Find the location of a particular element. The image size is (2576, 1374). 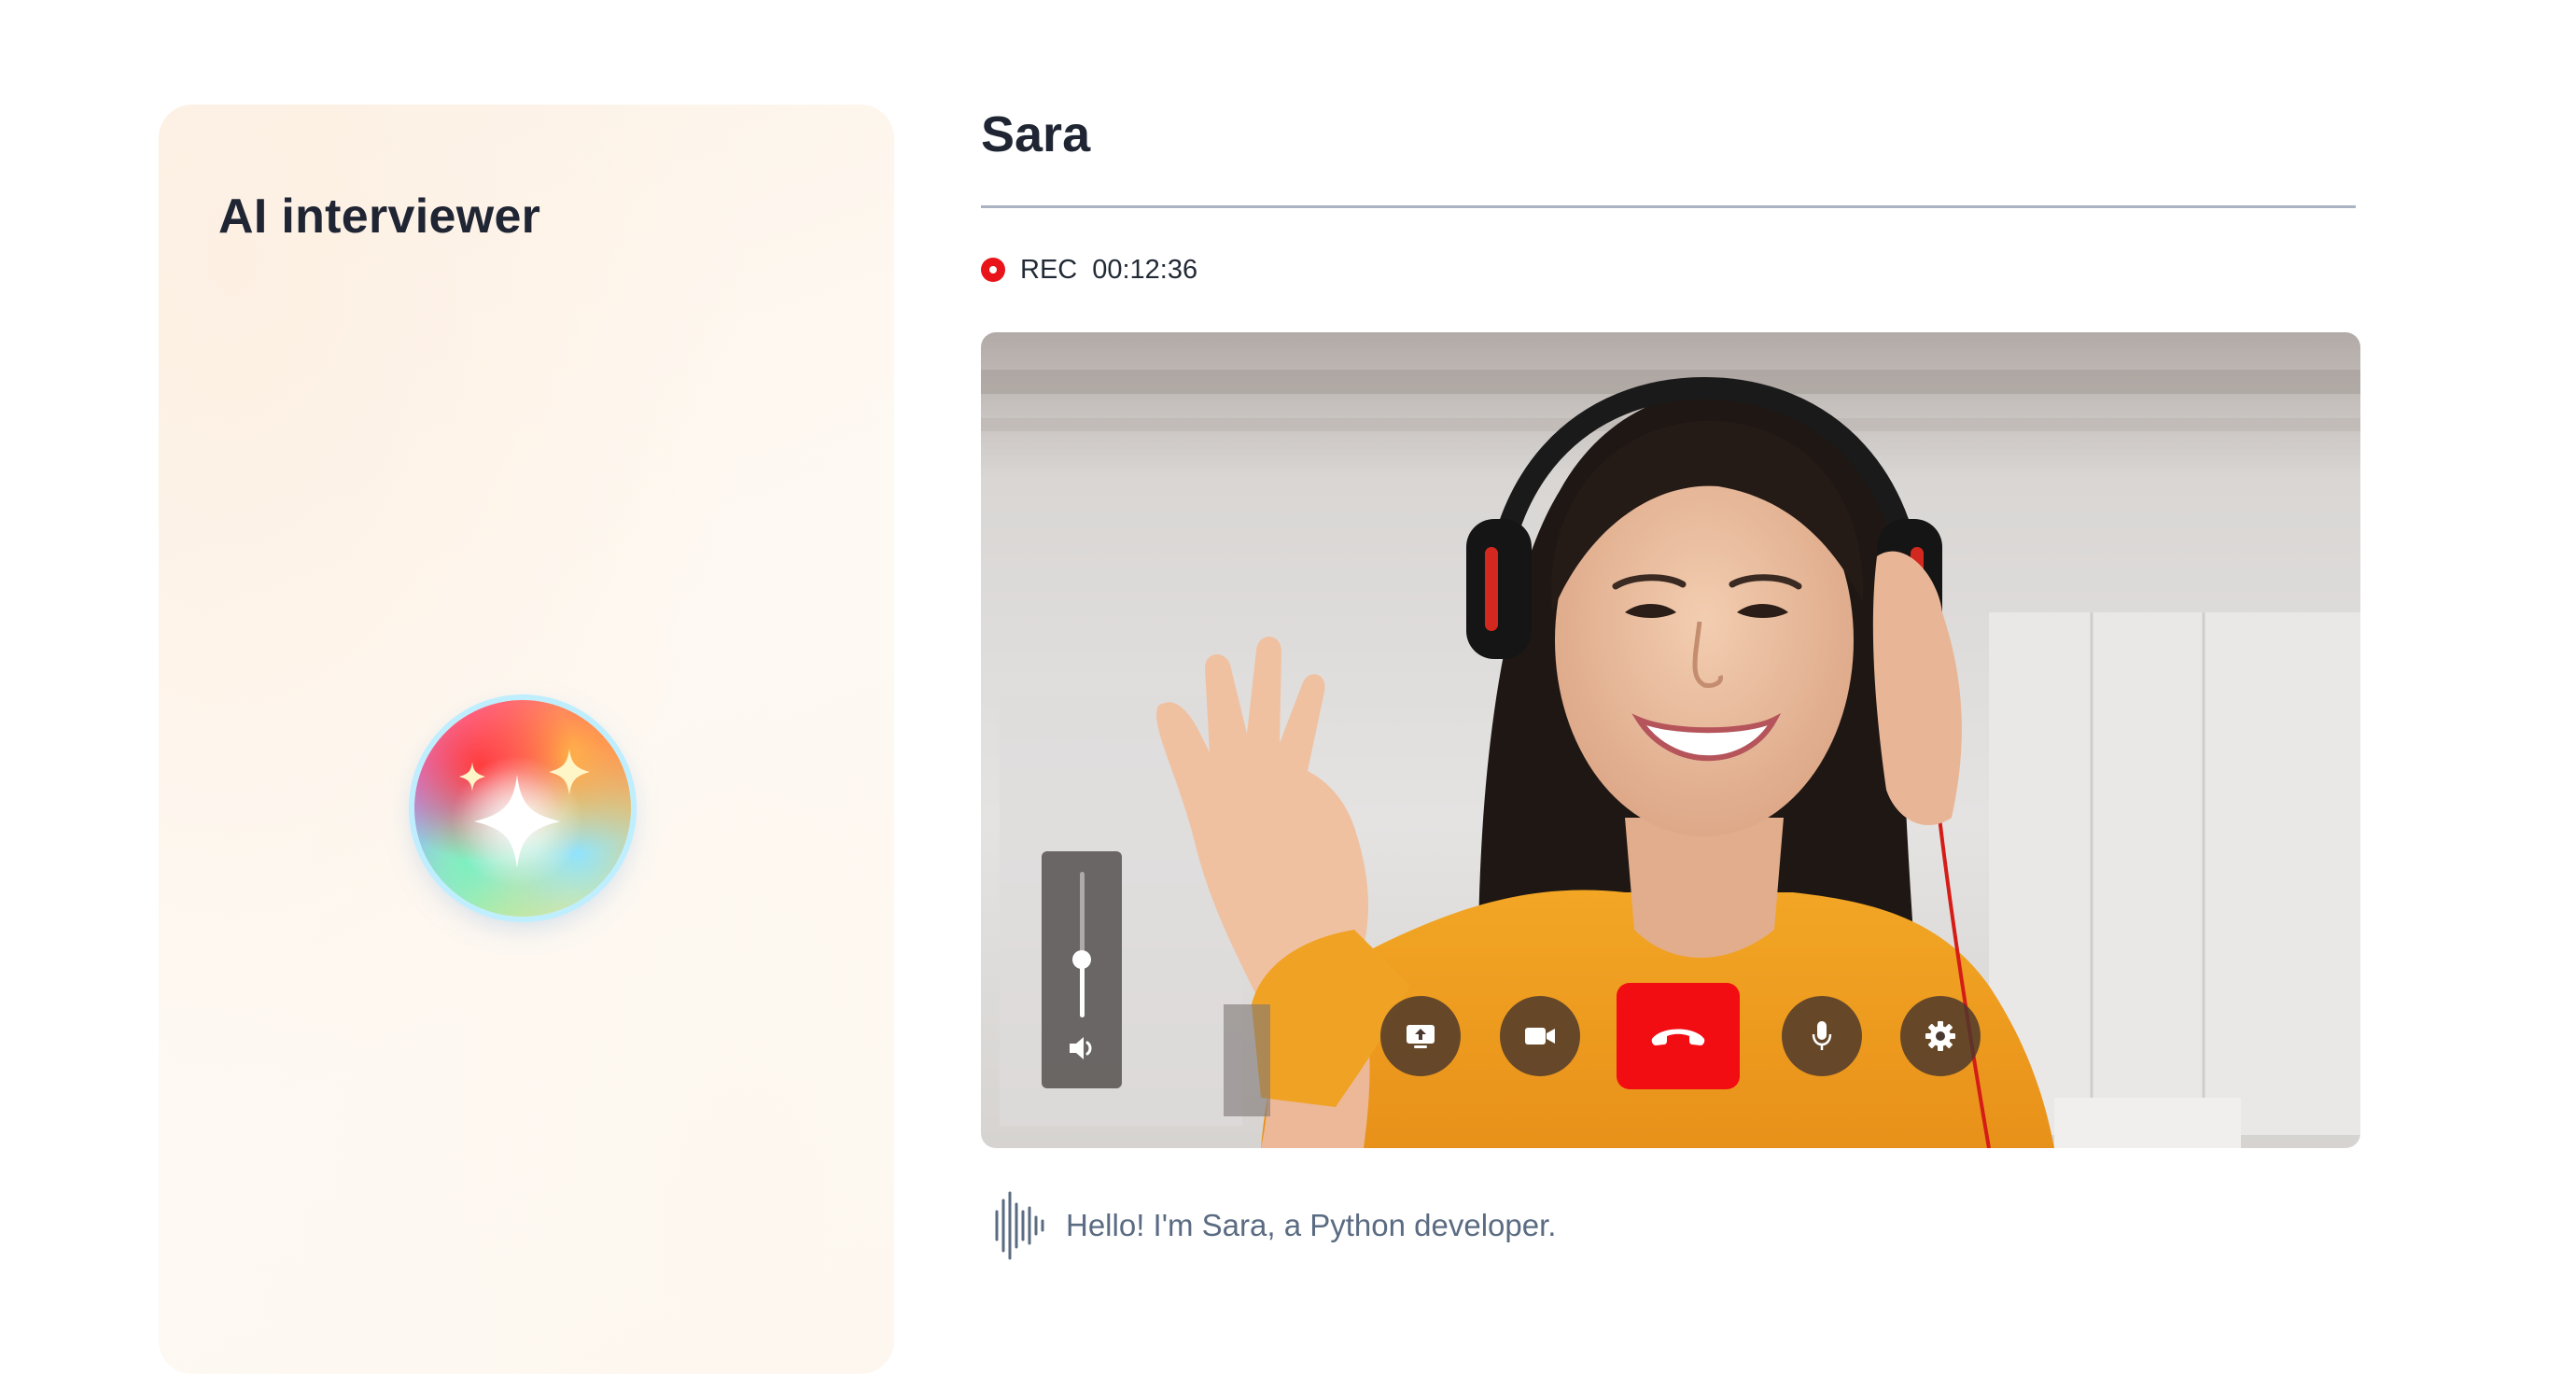

camera-toggle-button is located at coordinates (1540, 1036).